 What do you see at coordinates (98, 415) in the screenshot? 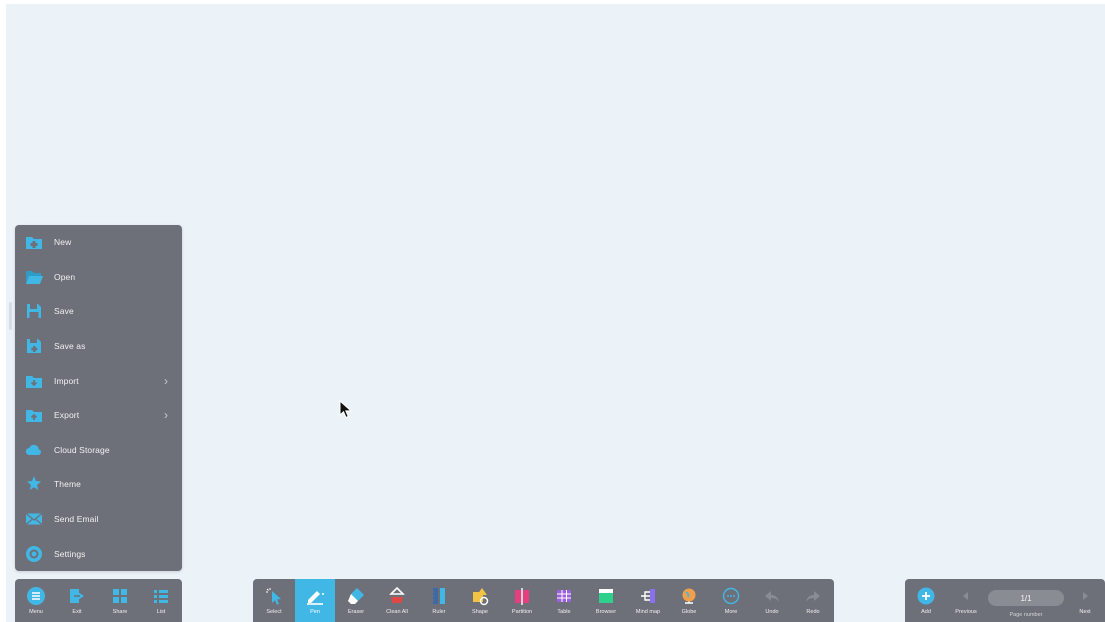
I see `menu-item-export: Export ›` at bounding box center [98, 415].